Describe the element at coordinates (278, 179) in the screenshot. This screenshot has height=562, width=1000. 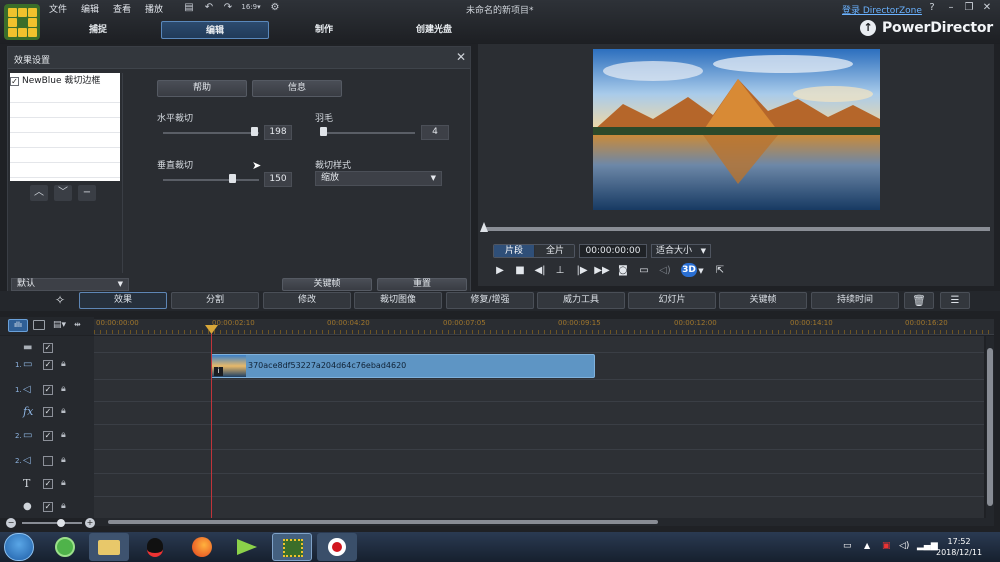
I see `v-crop-value: 150` at that location.